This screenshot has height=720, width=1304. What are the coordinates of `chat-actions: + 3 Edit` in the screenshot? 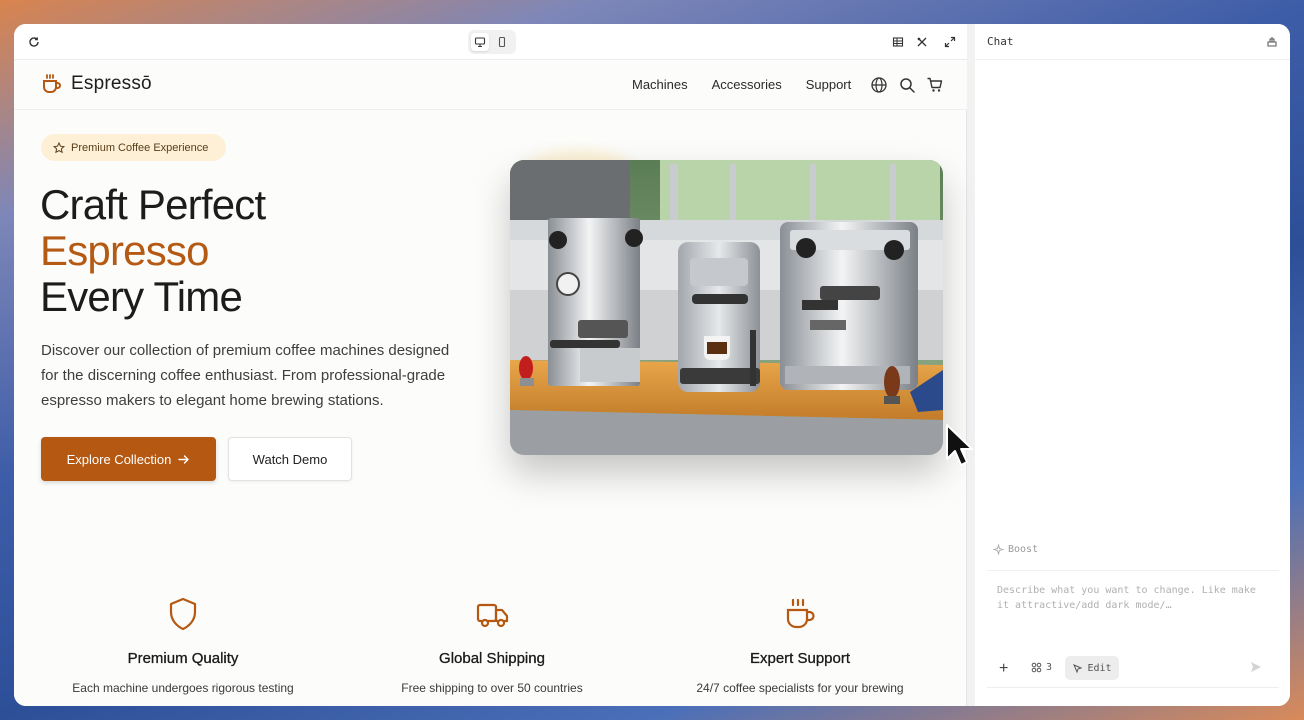 It's located at (1133, 671).